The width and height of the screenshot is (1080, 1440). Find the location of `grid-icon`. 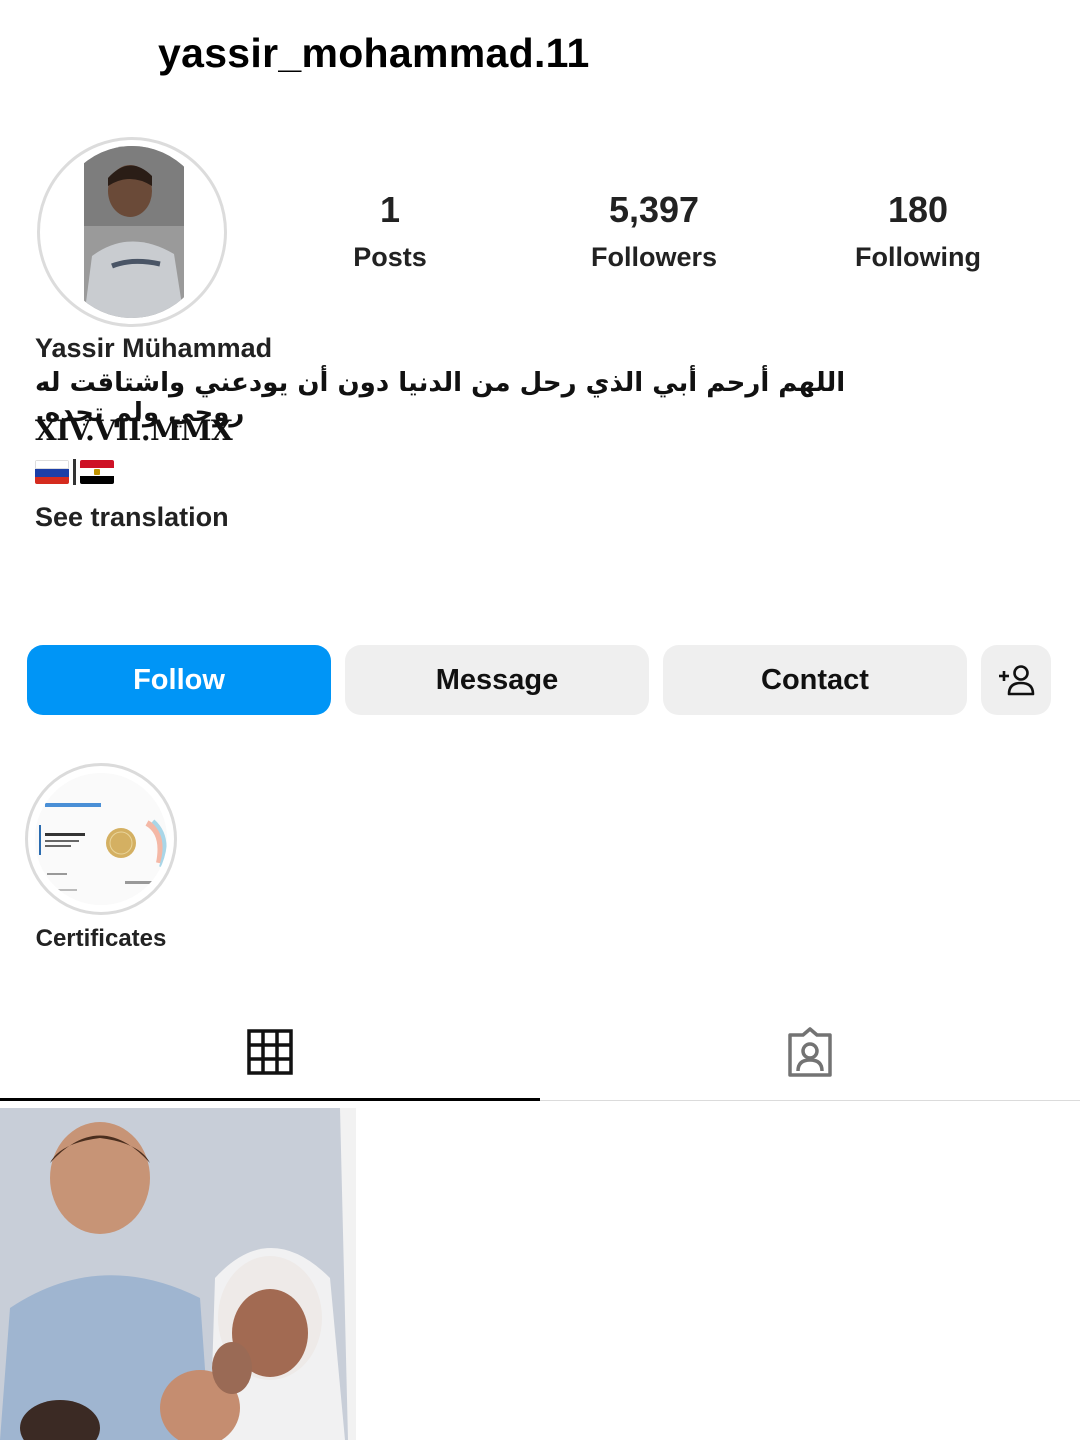

grid-icon is located at coordinates (270, 1051).